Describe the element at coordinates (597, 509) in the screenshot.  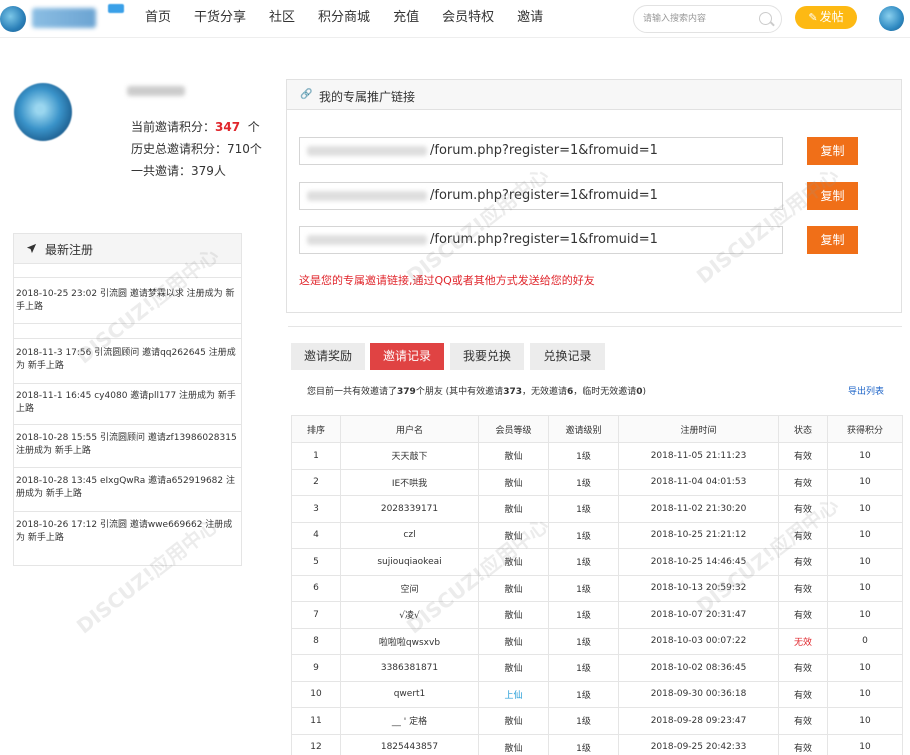
I see `table-row: 3 2028339171 散仙 1级 2018-11-02 21:30:20 有效 10` at that location.